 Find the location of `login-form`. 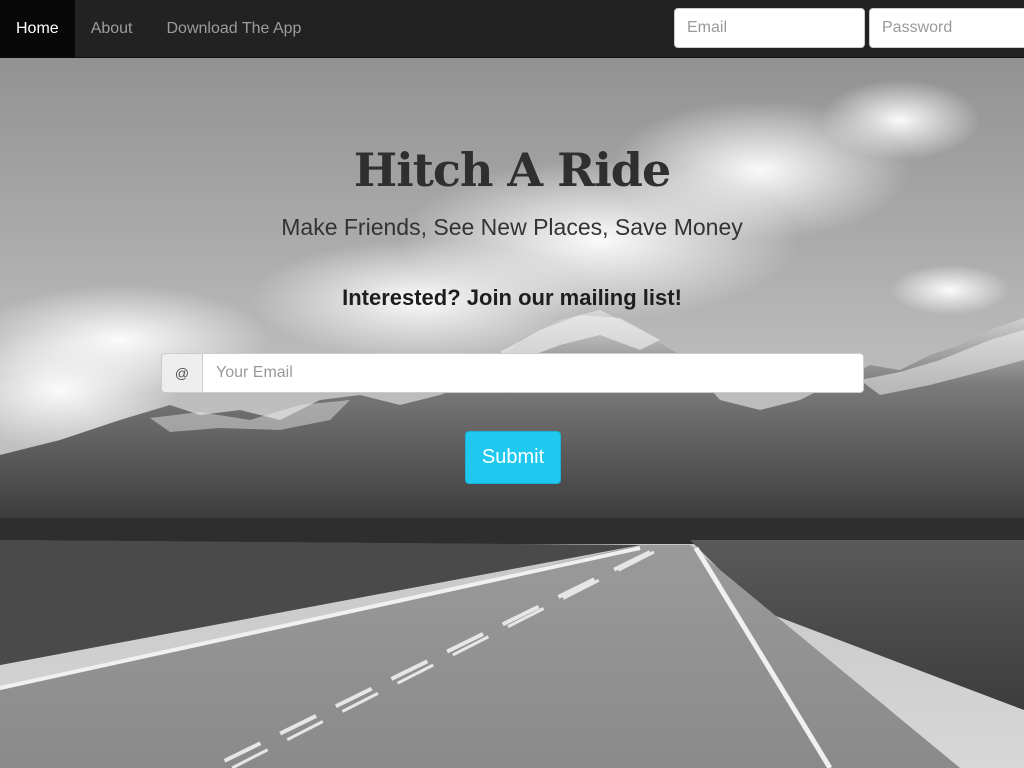

login-form is located at coordinates (849, 28).